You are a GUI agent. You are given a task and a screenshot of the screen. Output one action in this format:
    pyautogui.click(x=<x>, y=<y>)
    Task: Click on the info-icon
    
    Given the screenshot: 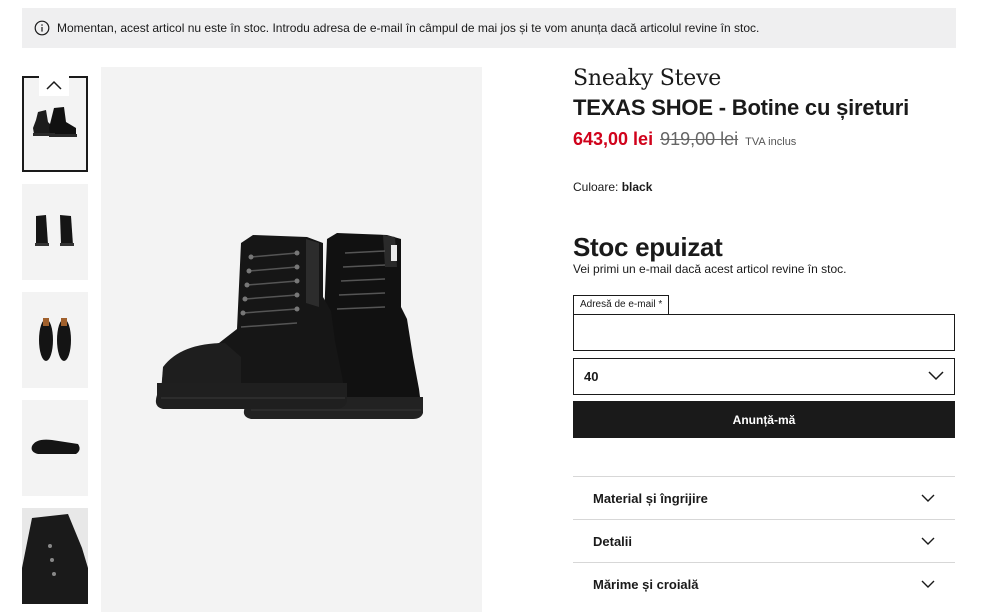 What is the action you would take?
    pyautogui.click(x=42, y=28)
    